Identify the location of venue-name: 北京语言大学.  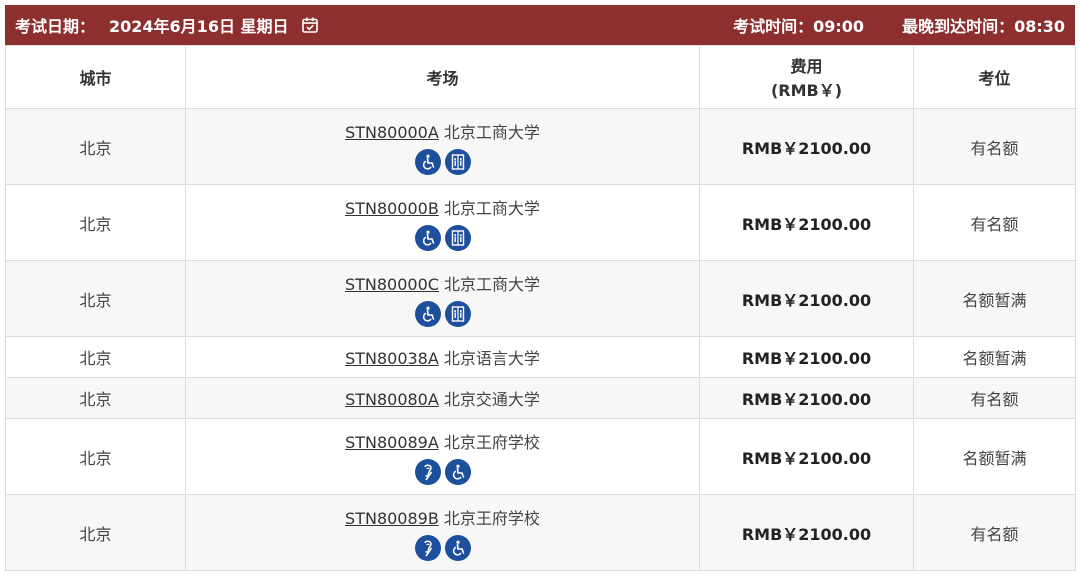
(491, 358).